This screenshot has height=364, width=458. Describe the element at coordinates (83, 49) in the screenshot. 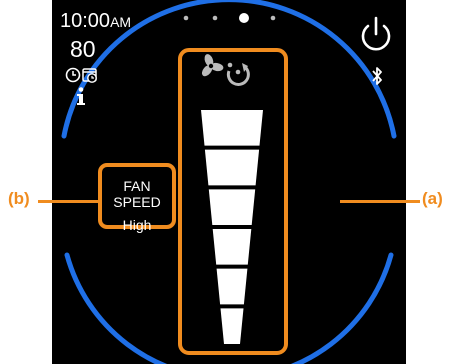

I see `temperature-readout: 80` at that location.